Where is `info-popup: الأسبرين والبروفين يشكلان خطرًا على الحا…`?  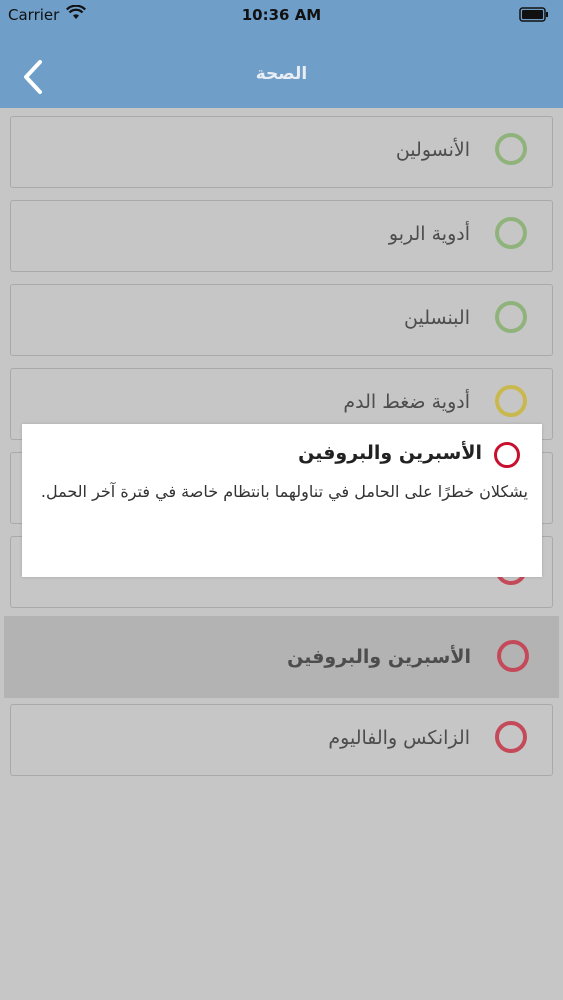
info-popup: الأسبرين والبروفين يشكلان خطرًا على الحا… is located at coordinates (282, 500).